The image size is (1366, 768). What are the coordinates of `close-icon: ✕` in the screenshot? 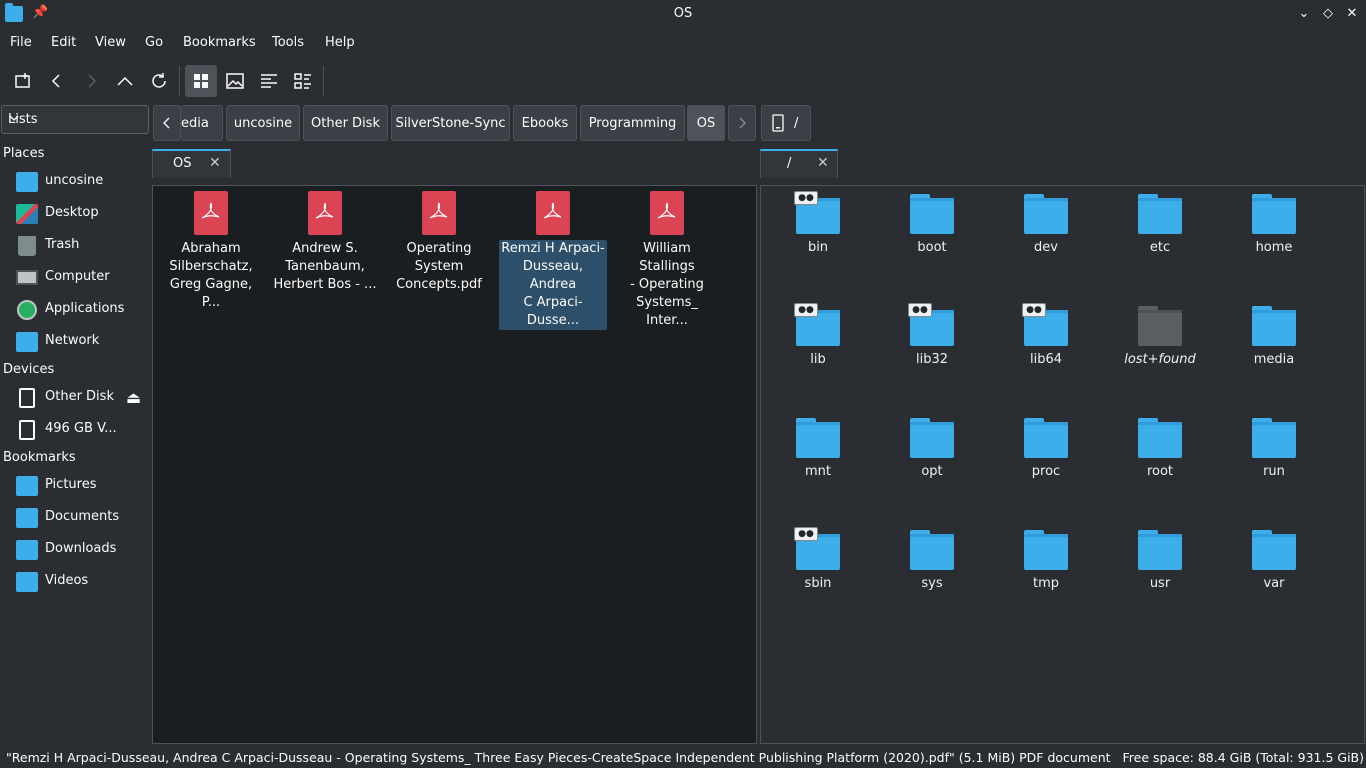 It's located at (1352, 14).